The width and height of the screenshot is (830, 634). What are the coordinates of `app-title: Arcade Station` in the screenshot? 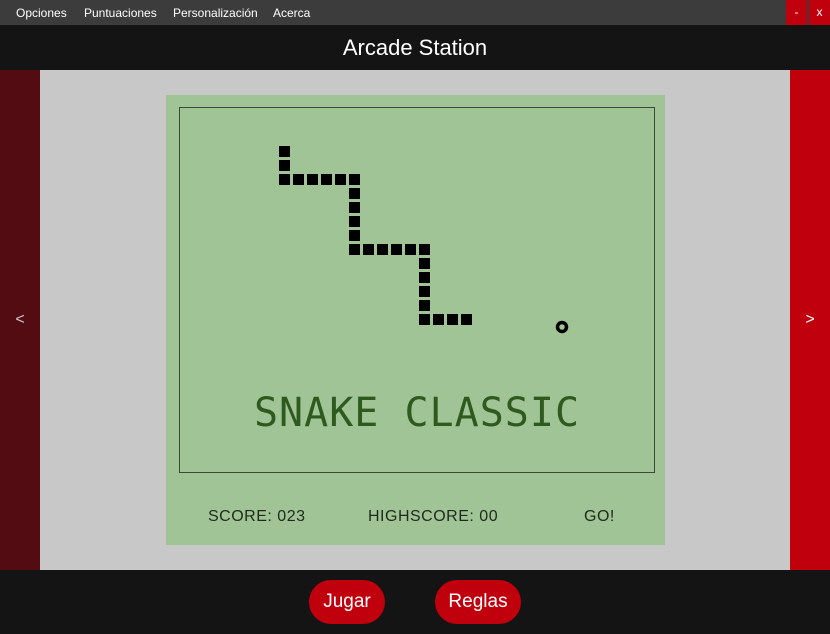 It's located at (415, 47).